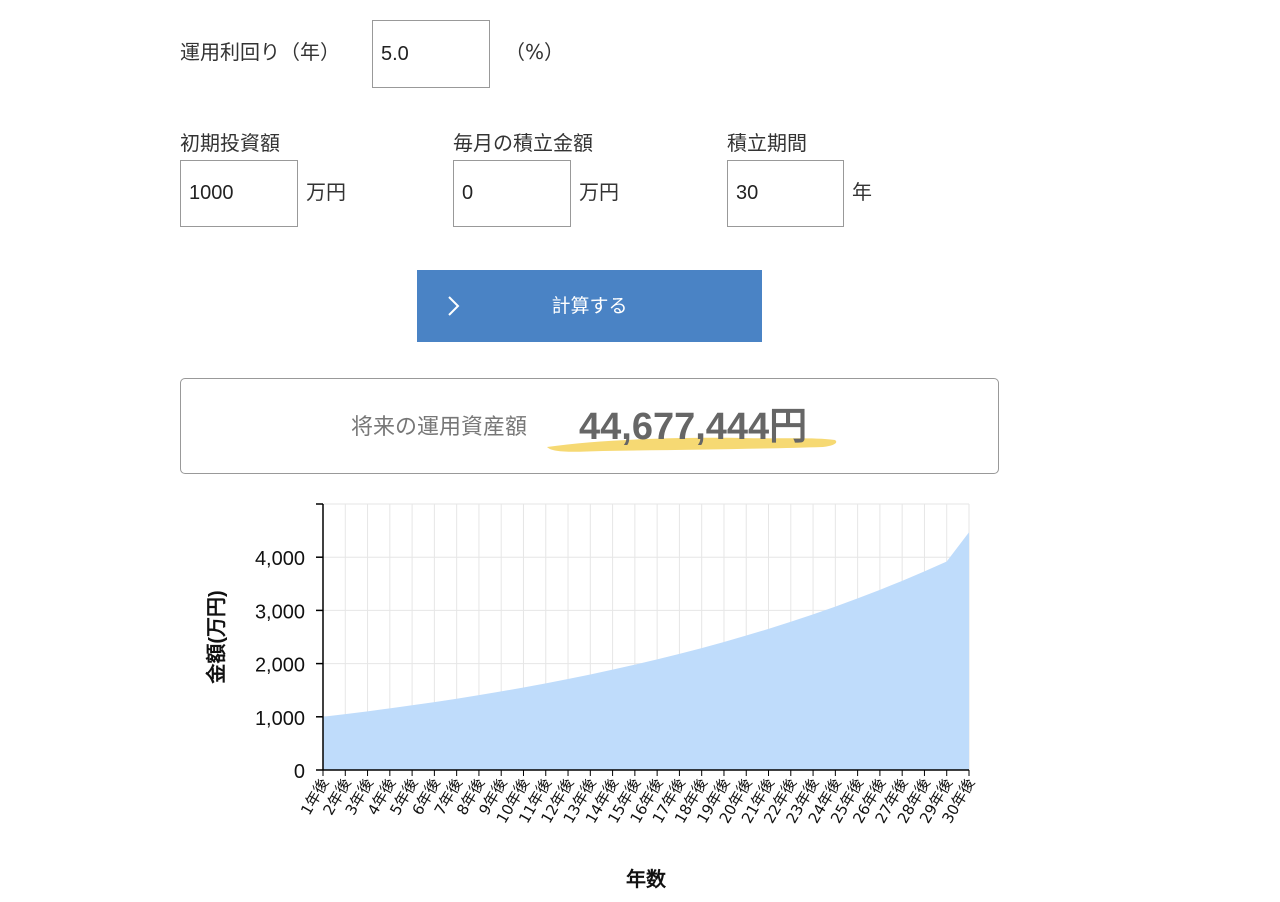 The width and height of the screenshot is (1280, 902). What do you see at coordinates (326, 192) in the screenshot?
I see `initial-unit: 万円` at bounding box center [326, 192].